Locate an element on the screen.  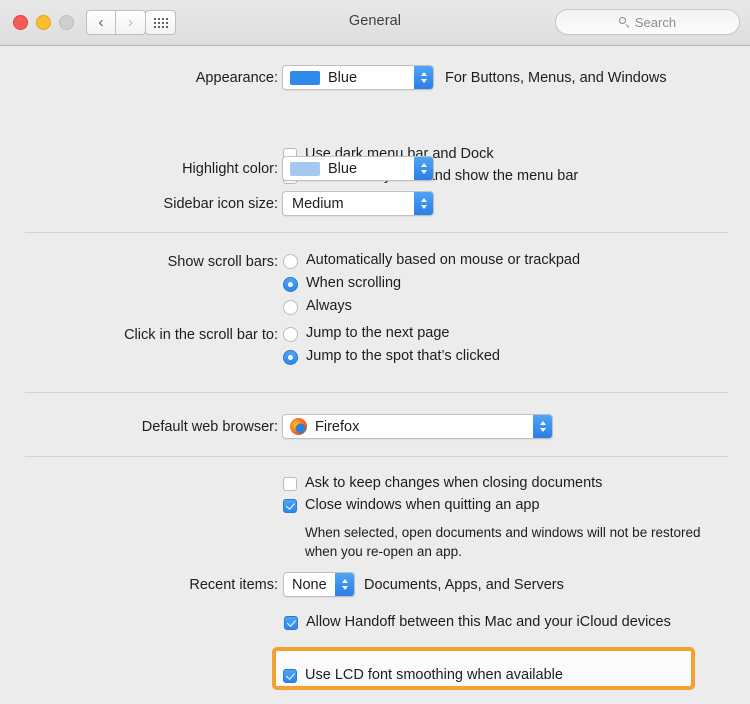
scrollbar-option-when-scrolling-label: When scrolling is located at coordinates (354, 283).